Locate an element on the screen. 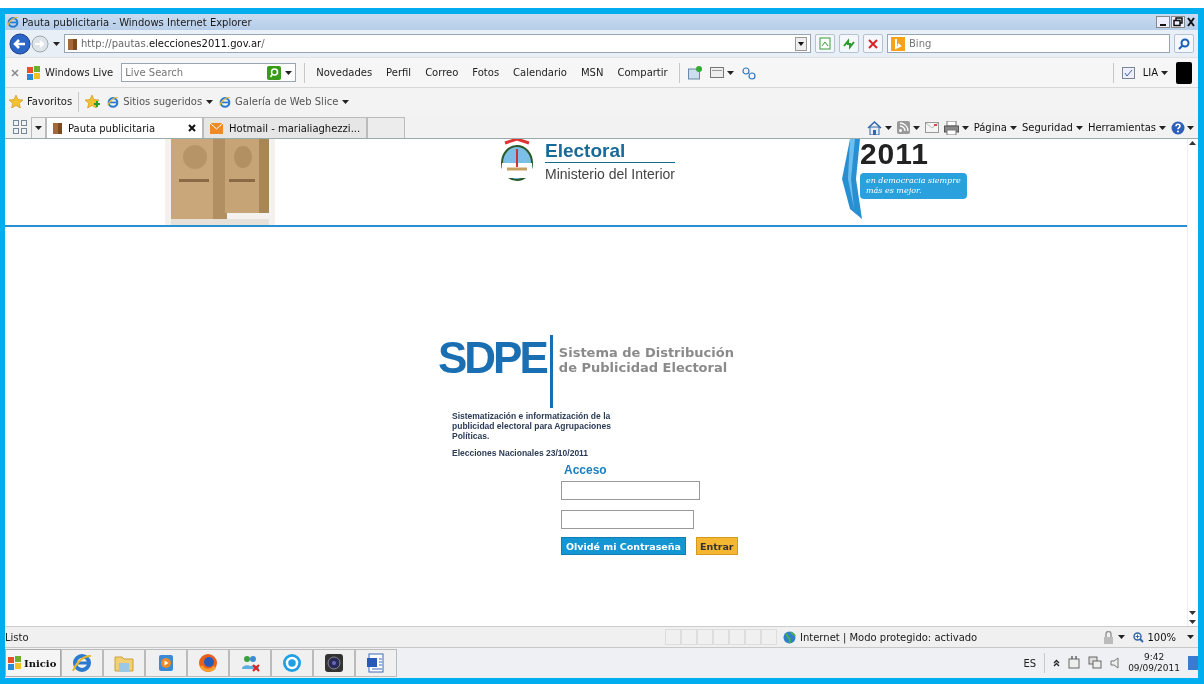 This screenshot has height=684, width=1204. zoom-menu: 100% is located at coordinates (1163, 637).